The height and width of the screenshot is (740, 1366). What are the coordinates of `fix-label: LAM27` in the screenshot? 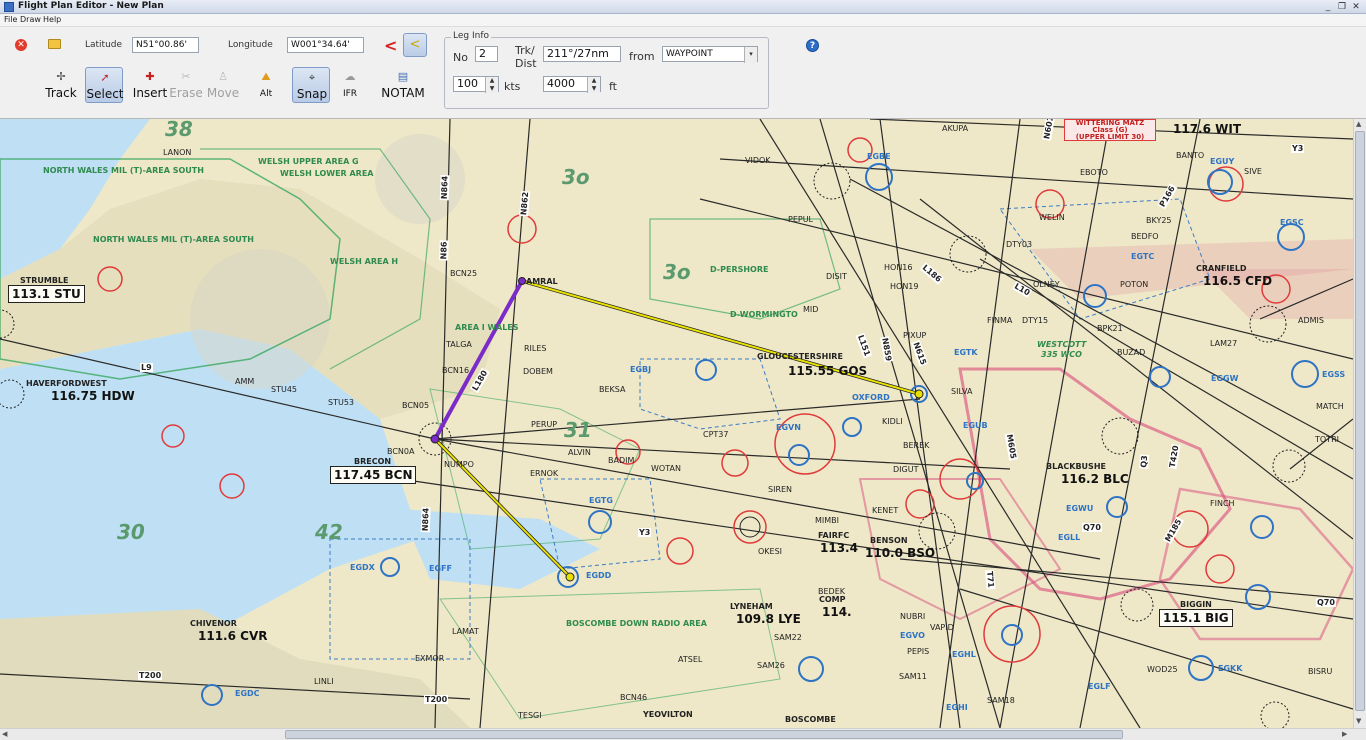 It's located at (1224, 343).